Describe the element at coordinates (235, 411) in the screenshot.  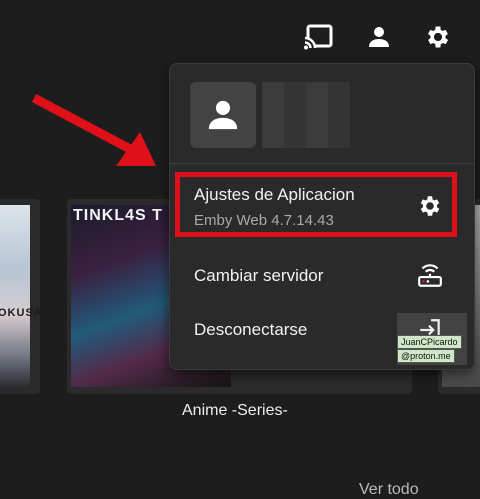
I see `card-label: Anime -Series-` at that location.